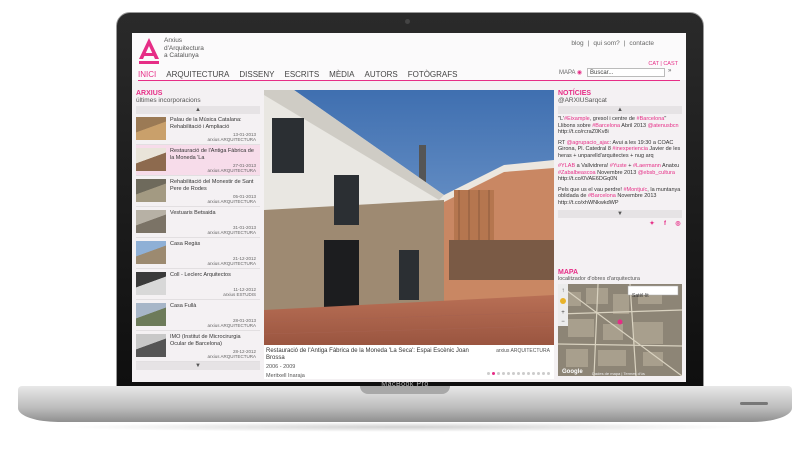  I want to click on news-scroll-up-button: ▲, so click(620, 110).